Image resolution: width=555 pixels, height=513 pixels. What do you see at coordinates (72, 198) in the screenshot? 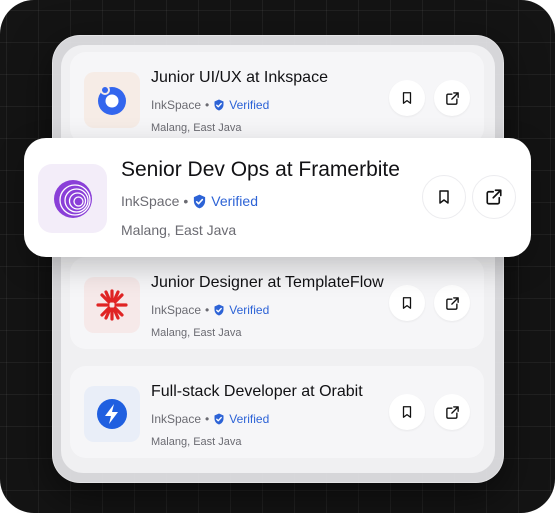
I see `framerbite-logo-icon` at bounding box center [72, 198].